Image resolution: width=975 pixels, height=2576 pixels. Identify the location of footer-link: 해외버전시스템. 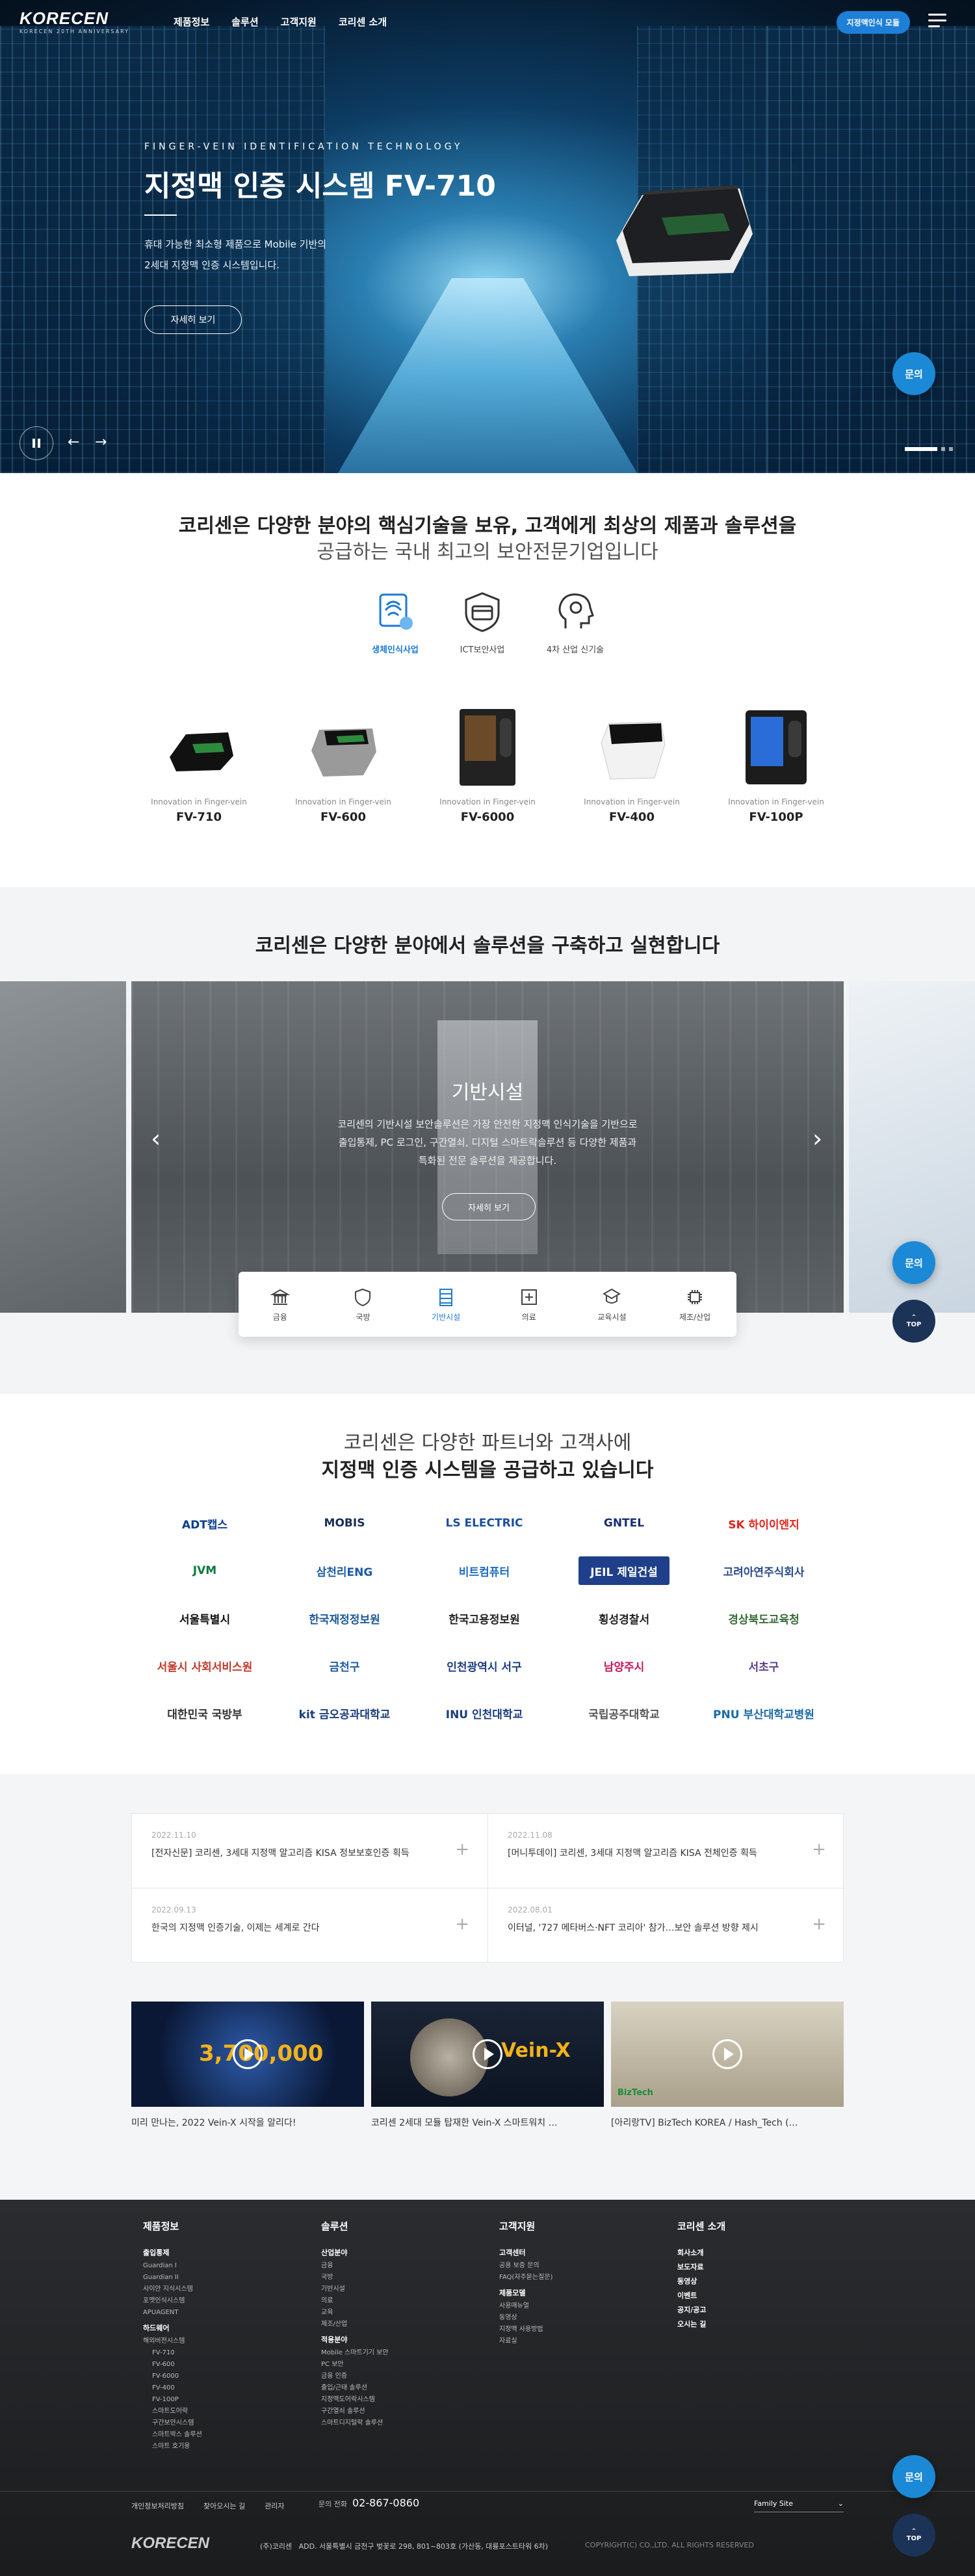
(173, 2342).